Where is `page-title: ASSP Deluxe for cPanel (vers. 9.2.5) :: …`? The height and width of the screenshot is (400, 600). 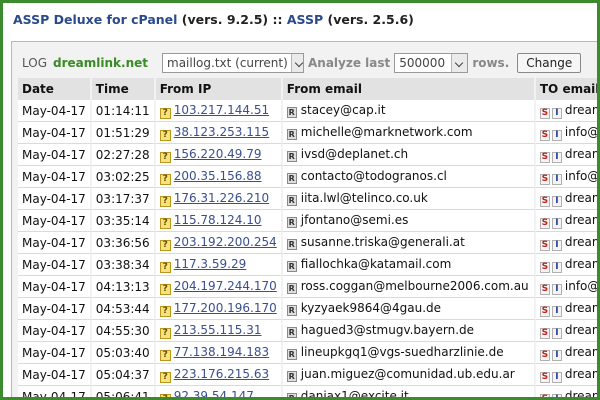 page-title: ASSP Deluxe for cPanel (vers. 9.2.5) :: … is located at coordinates (300, 20).